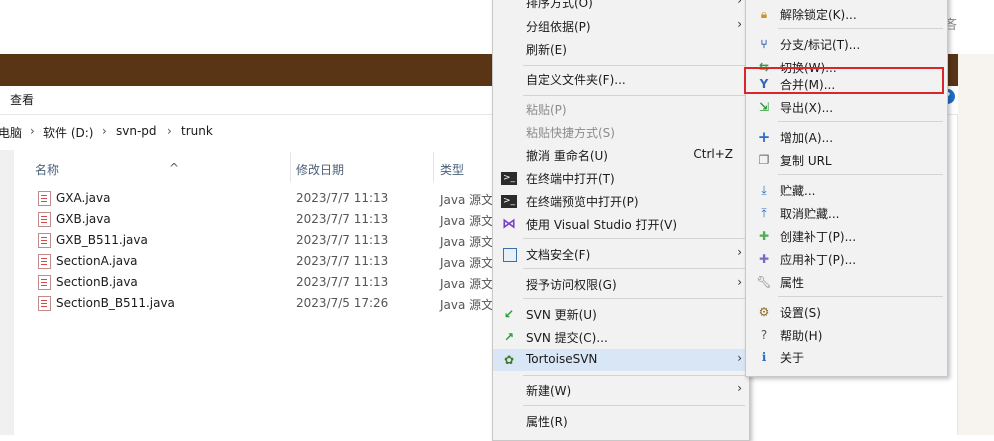 This screenshot has height=441, width=994. I want to click on menu-item-label: 设置(S), so click(800, 313).